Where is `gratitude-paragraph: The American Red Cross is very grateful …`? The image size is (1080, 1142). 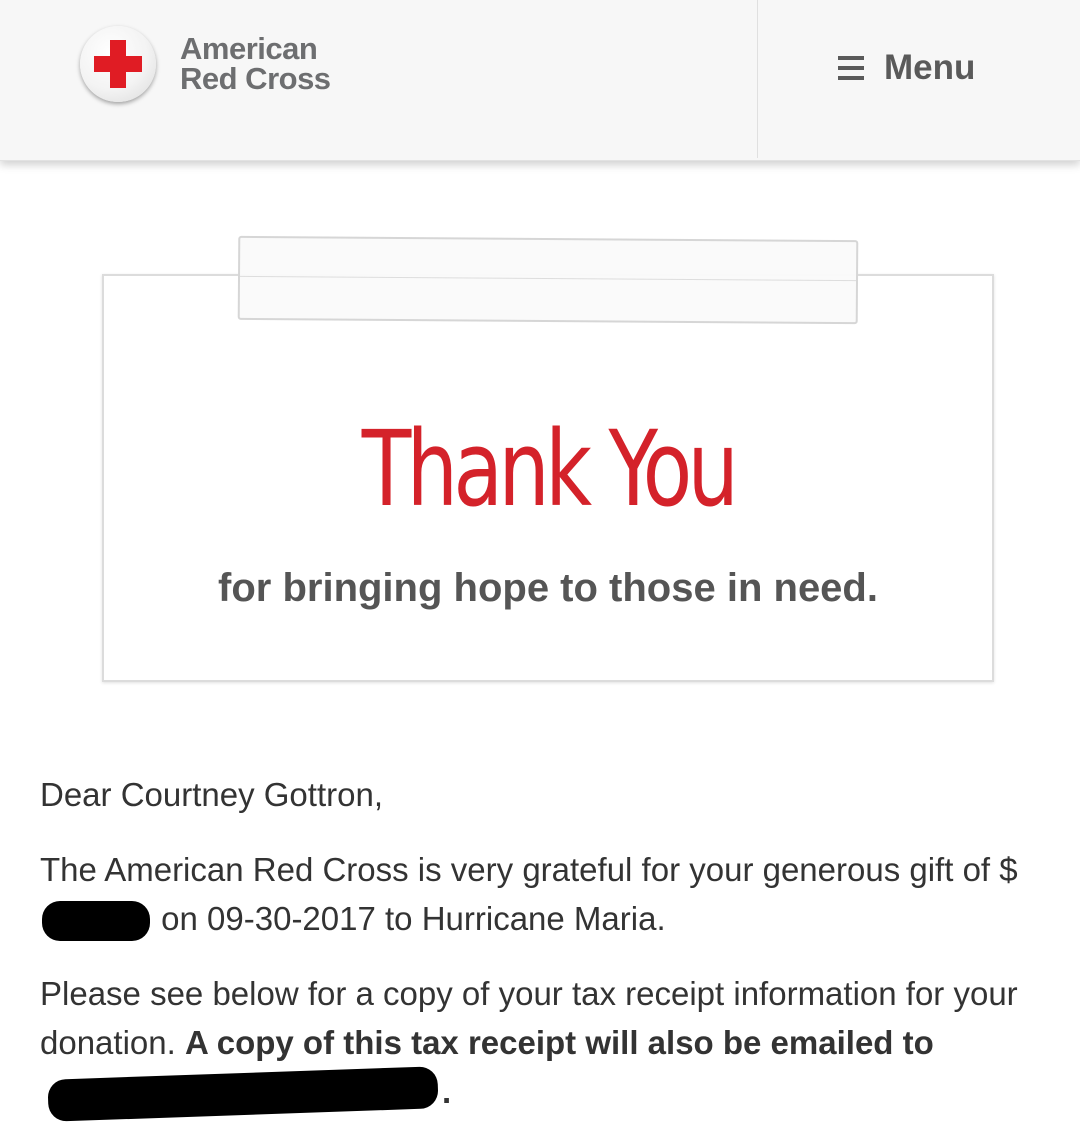 gratitude-paragraph: The American Red Cross is very grateful … is located at coordinates (545, 894).